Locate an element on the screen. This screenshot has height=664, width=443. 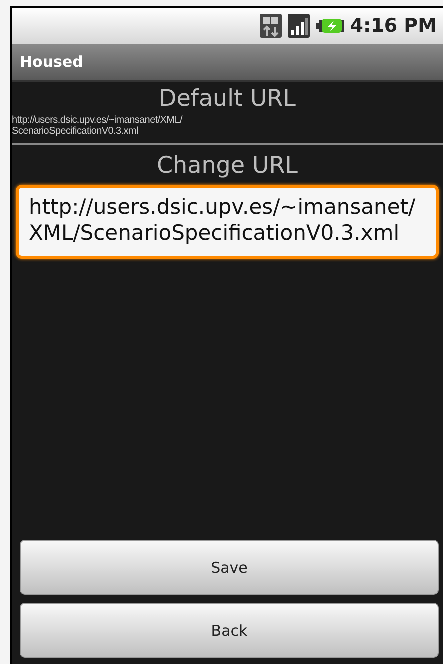
status-time: 4:16 PM is located at coordinates (393, 26).